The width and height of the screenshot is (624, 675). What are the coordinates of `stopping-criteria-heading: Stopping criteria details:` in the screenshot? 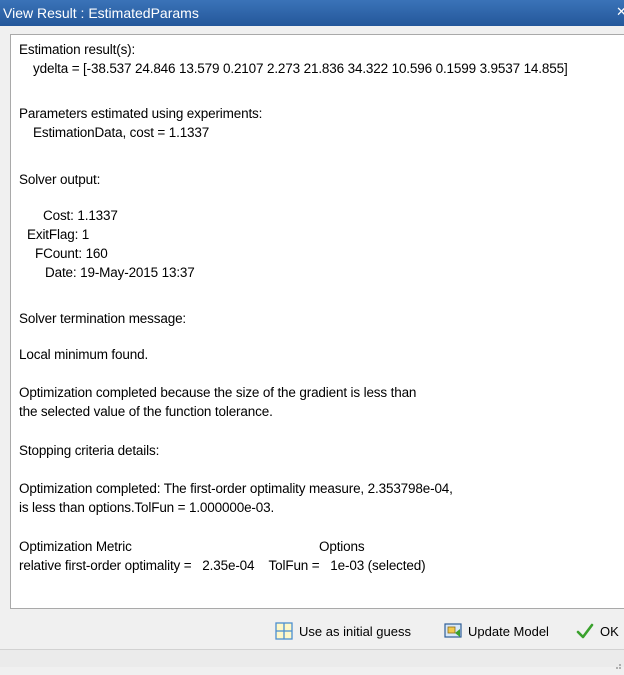 It's located at (89, 450).